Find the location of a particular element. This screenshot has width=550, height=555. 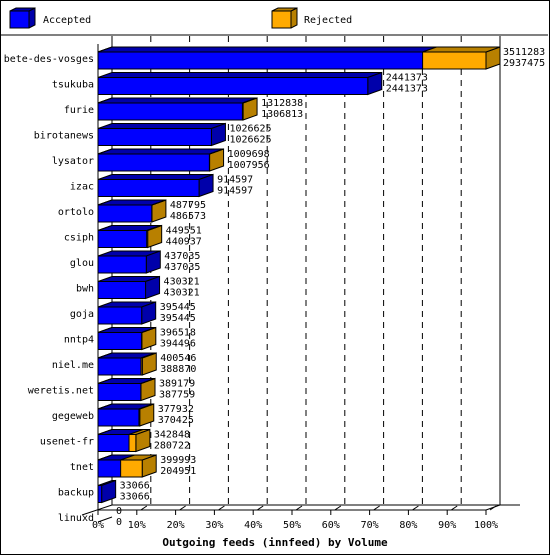

category-label: niel.me is located at coordinates (73, 365).